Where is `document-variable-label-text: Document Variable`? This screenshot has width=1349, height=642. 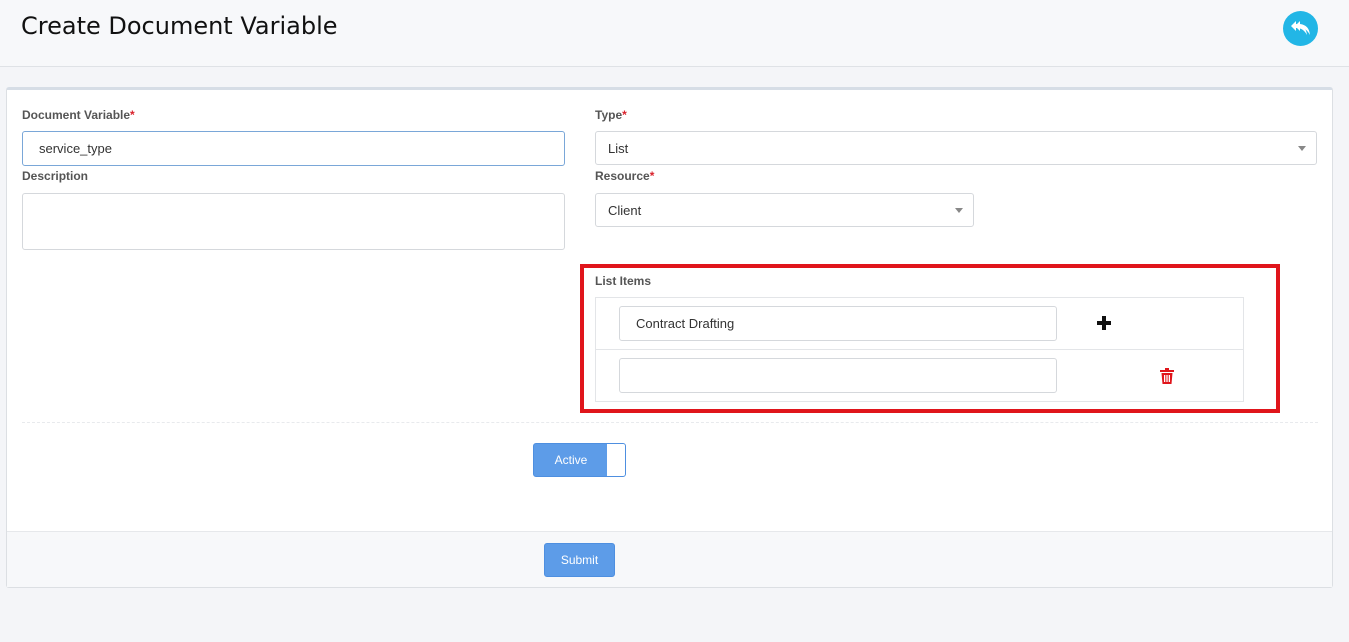 document-variable-label-text: Document Variable is located at coordinates (76, 115).